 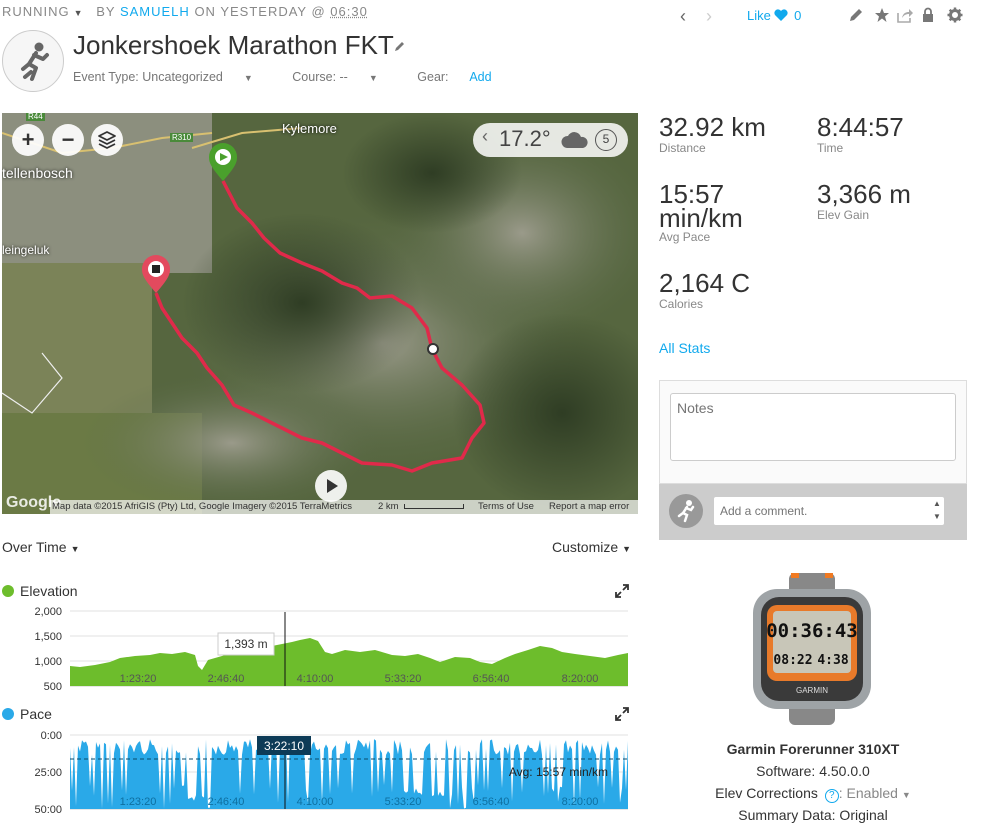 I want to click on terms-link: Terms of Use, so click(x=506, y=506).